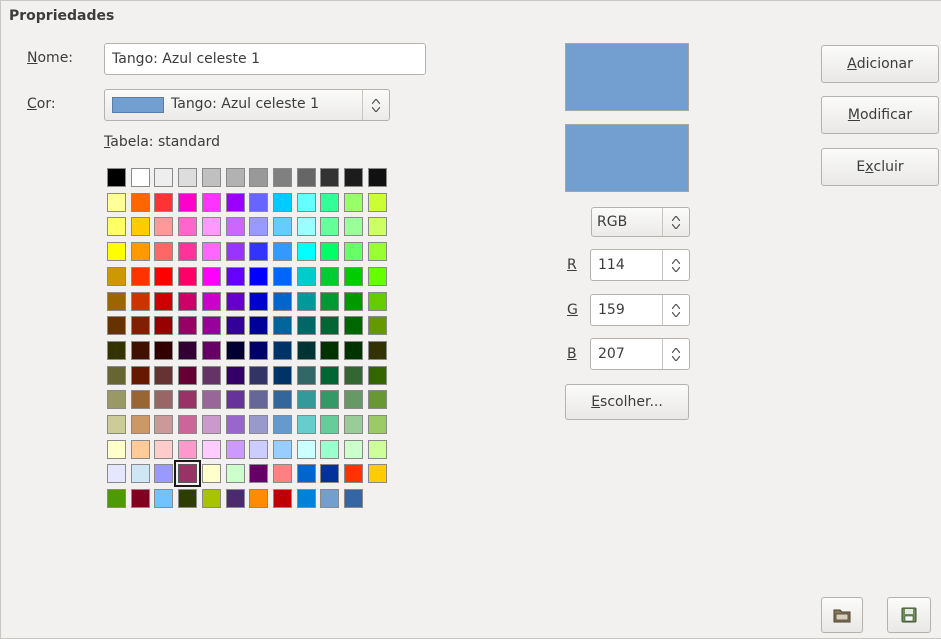 This screenshot has height=639, width=941. What do you see at coordinates (375, 105) in the screenshot?
I see `color-select-arrows` at bounding box center [375, 105].